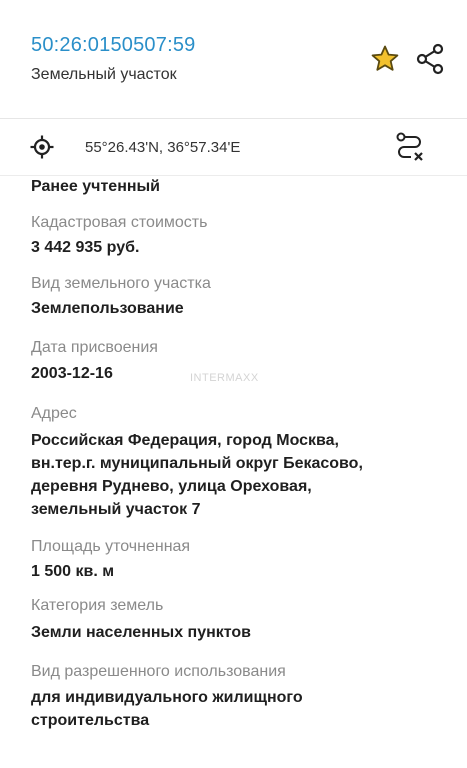 The height and width of the screenshot is (768, 467). I want to click on area-value: 1 500 кв. м, so click(73, 571).